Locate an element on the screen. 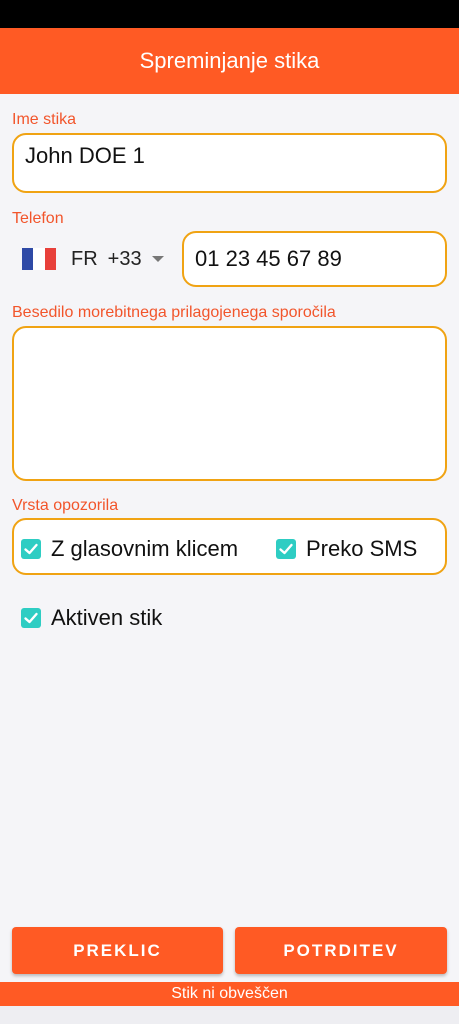 The height and width of the screenshot is (1024, 459). sms-label: Preko SMS is located at coordinates (362, 548).